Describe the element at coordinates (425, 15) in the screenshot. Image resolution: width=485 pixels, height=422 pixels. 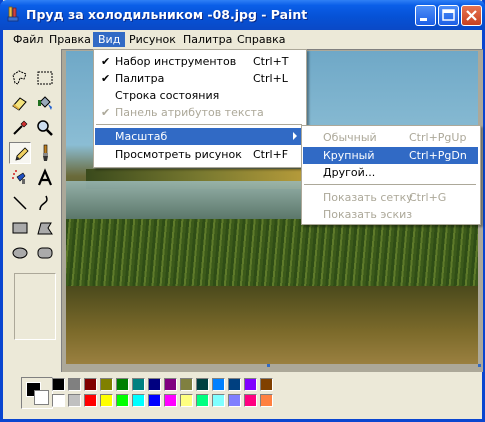
I see `minimize-button` at that location.